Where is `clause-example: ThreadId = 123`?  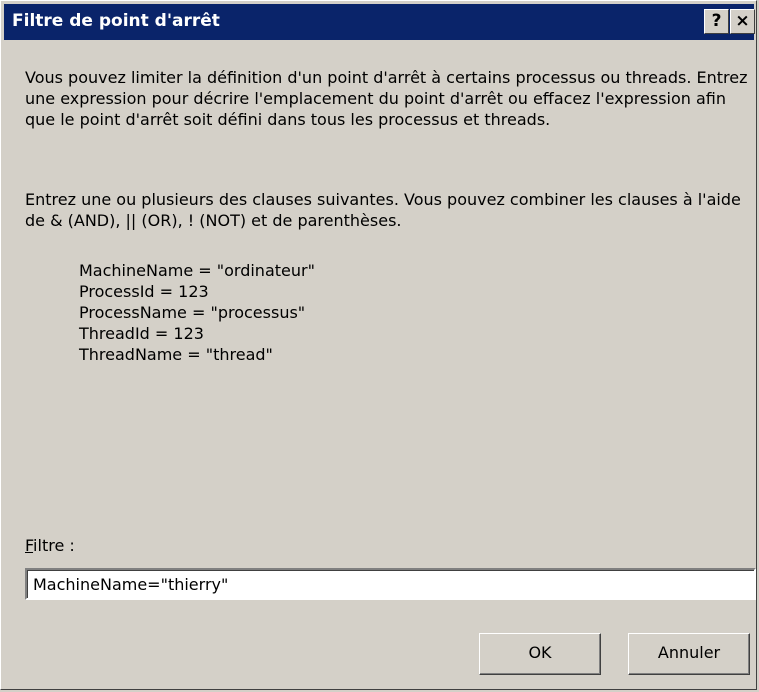 clause-example: ThreadId = 123 is located at coordinates (141, 333).